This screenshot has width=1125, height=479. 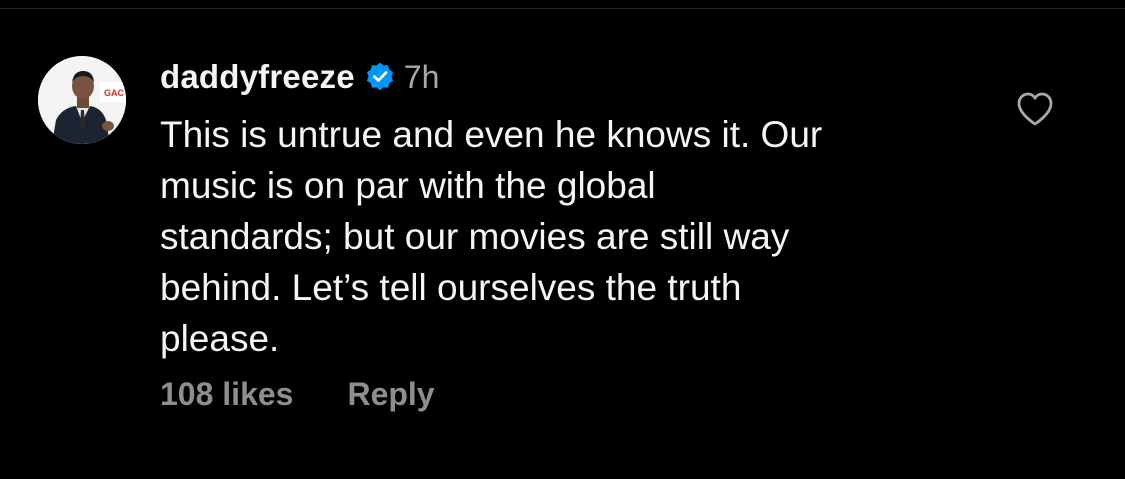 I want to click on comment-text-line: please., so click(x=220, y=338).